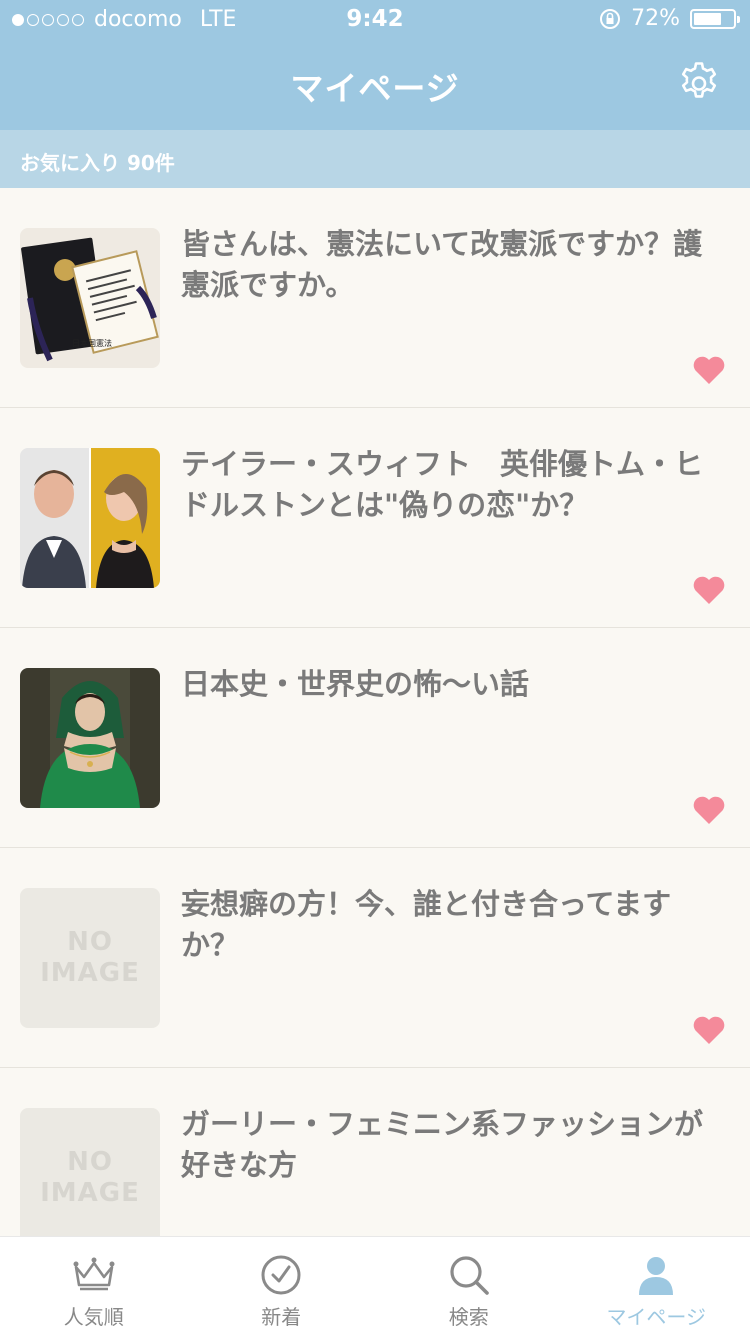  I want to click on crown-icon, so click(94, 1274).